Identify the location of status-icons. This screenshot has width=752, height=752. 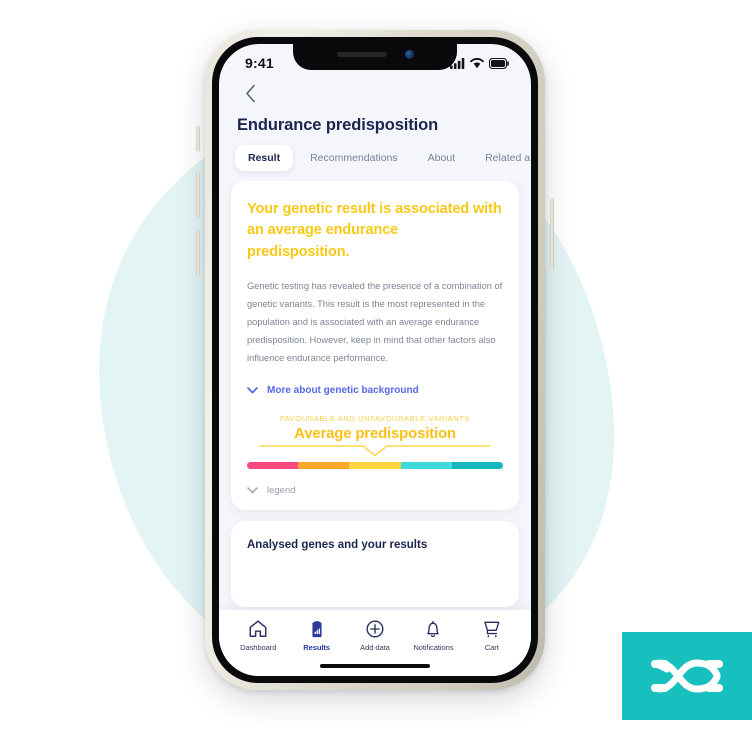
(479, 63).